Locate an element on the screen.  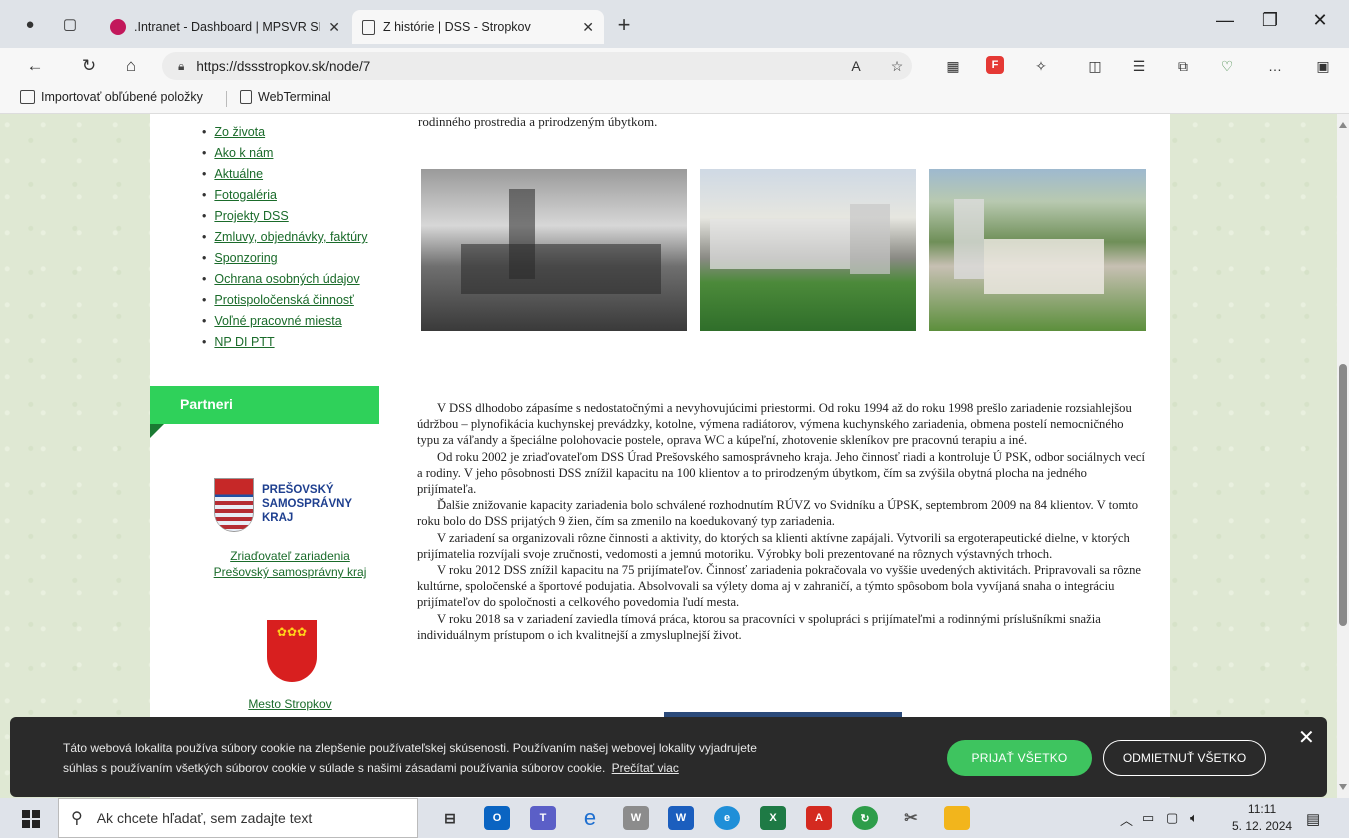
outlook-icon: O is located at coordinates (497, 818).